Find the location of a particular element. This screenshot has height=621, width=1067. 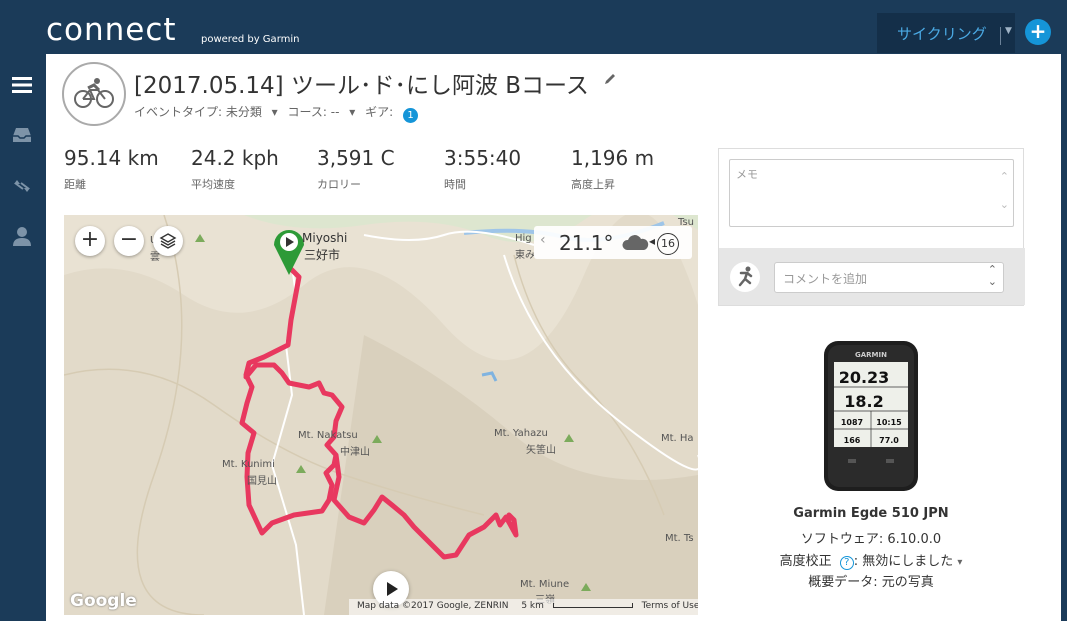

chevron-down-icon: ▼ is located at coordinates (1008, 31).